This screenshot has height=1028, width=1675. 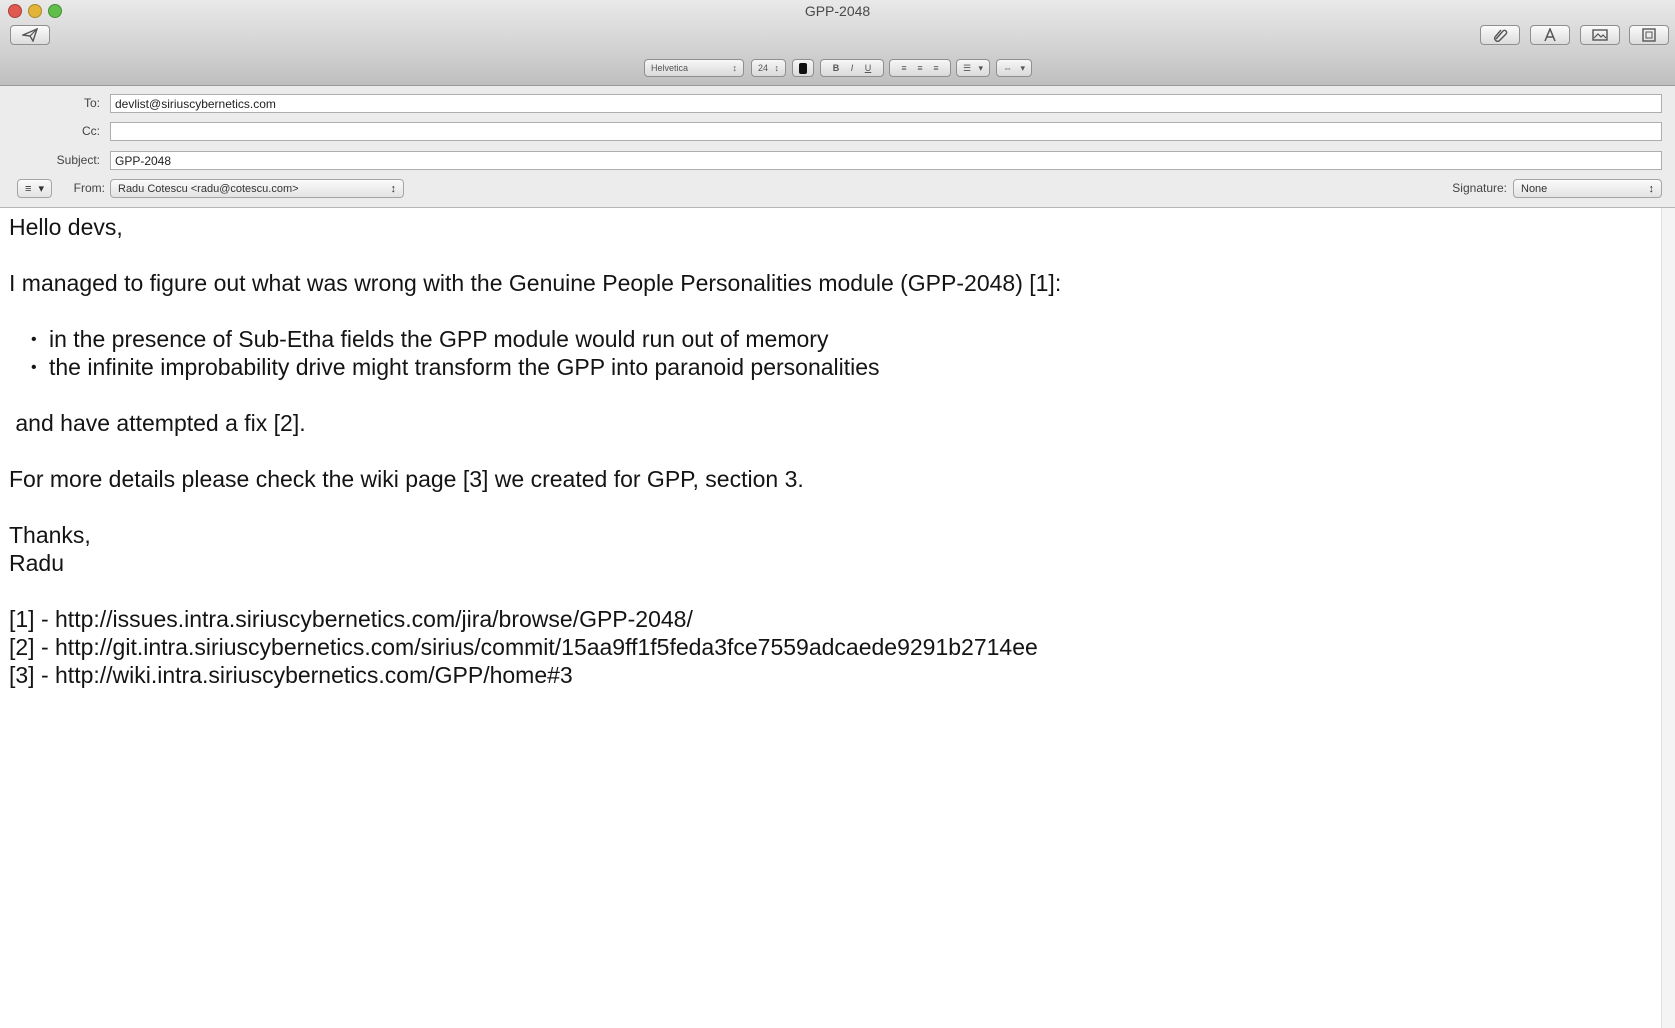 I want to click on align-right-icon: ≡, so click(x=935, y=68).